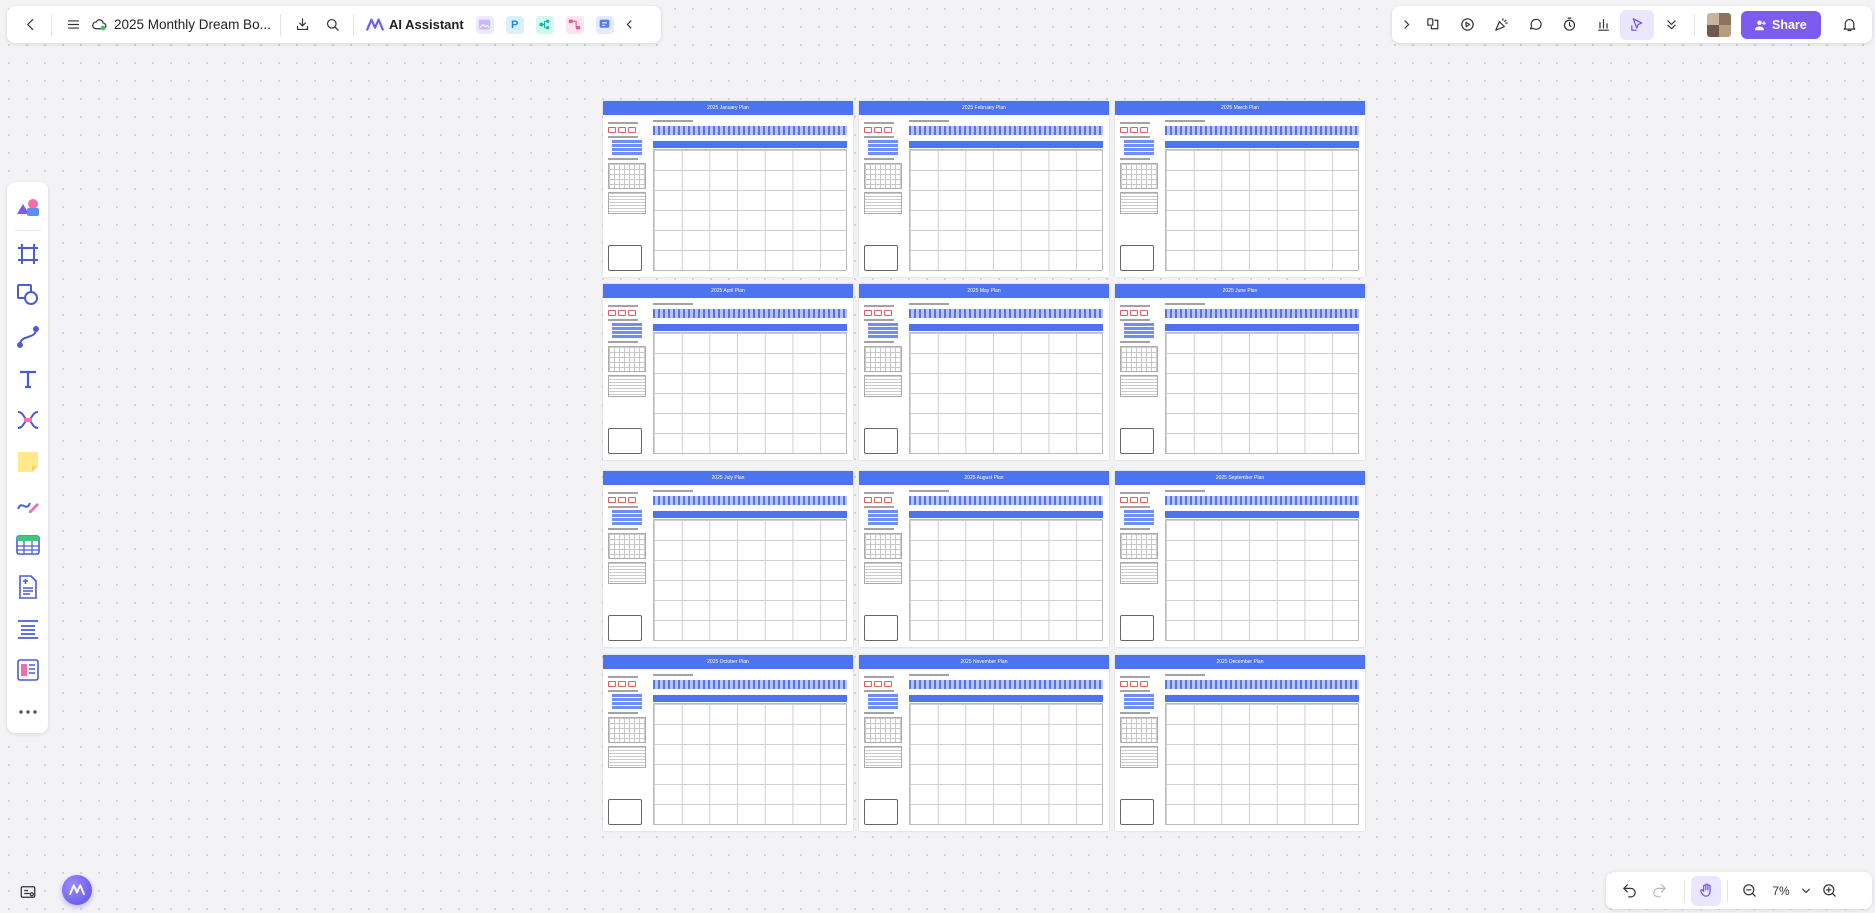 The image size is (1875, 913). Describe the element at coordinates (728, 108) in the screenshot. I see `page-title: 2025 January Plan` at that location.